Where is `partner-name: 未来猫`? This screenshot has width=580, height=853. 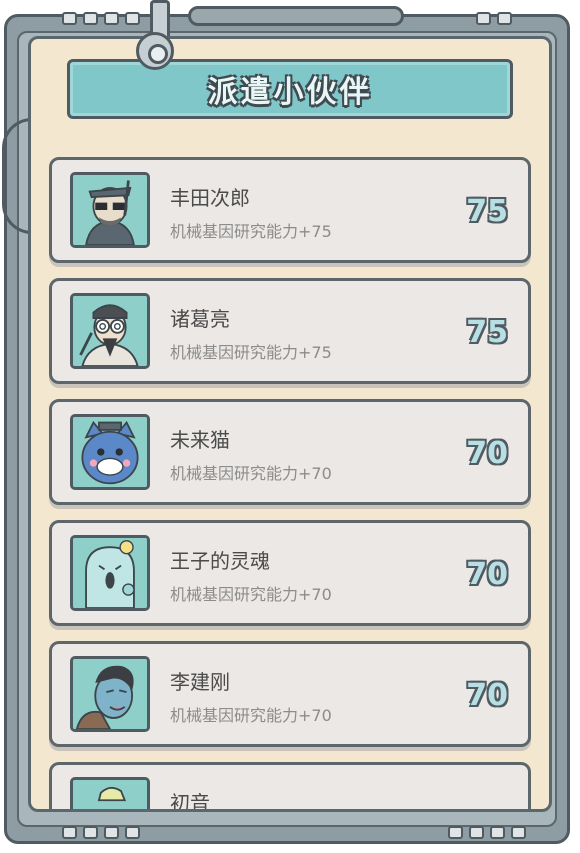
partner-name: 未来猫 is located at coordinates (200, 440).